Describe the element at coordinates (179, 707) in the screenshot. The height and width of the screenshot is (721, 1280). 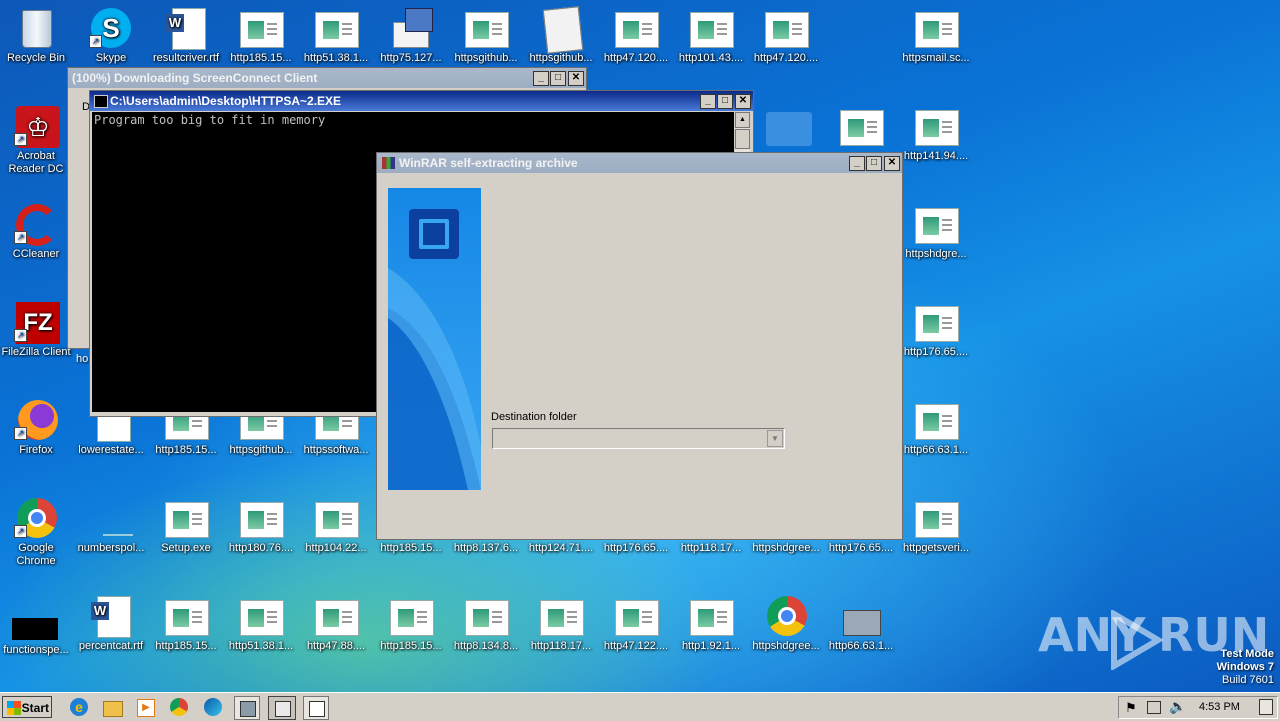
I see `chrome-taskbar-icon` at that location.